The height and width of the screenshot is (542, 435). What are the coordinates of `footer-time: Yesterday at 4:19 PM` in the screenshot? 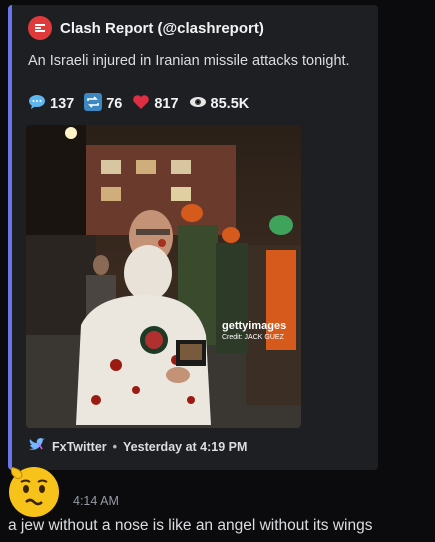 It's located at (185, 446).